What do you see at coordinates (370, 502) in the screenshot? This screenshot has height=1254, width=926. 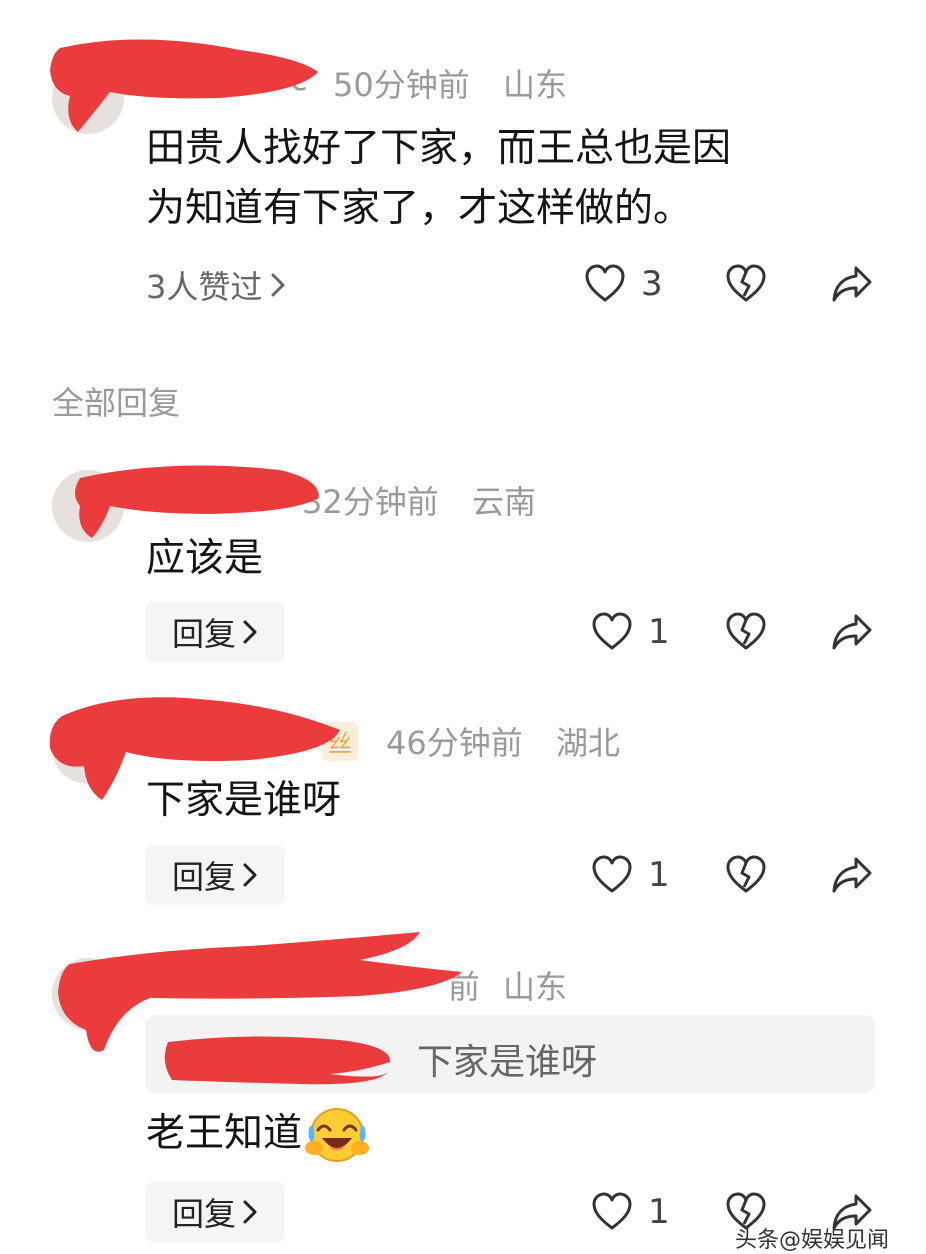 I see `comment-time: 32分钟前` at bounding box center [370, 502].